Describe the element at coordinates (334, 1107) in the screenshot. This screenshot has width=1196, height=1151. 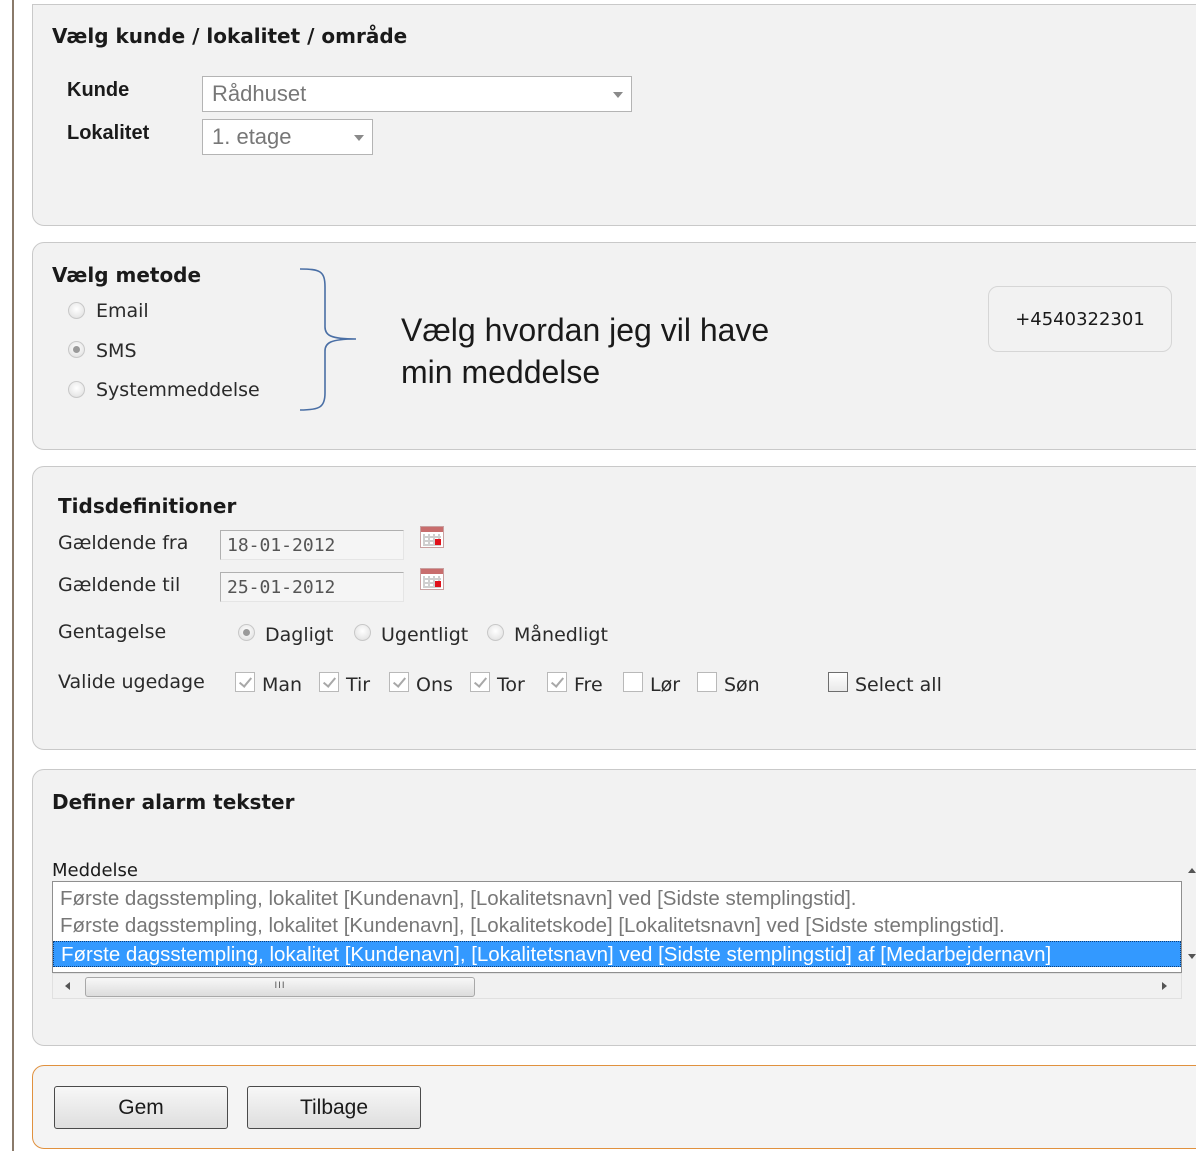
I see `back-button: Tilbage` at that location.